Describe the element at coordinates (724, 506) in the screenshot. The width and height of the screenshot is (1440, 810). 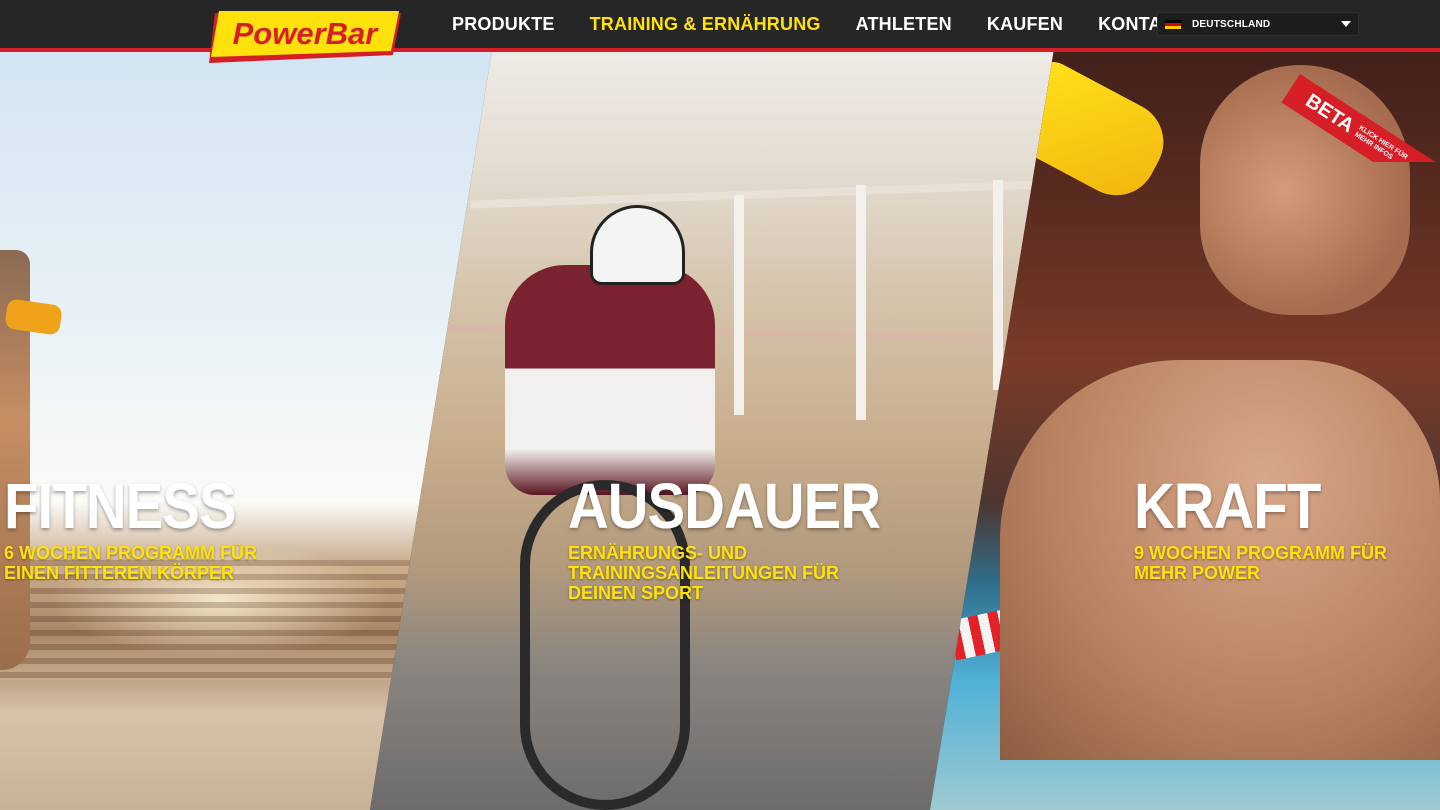
I see `panel-title: AUSDAUER` at that location.